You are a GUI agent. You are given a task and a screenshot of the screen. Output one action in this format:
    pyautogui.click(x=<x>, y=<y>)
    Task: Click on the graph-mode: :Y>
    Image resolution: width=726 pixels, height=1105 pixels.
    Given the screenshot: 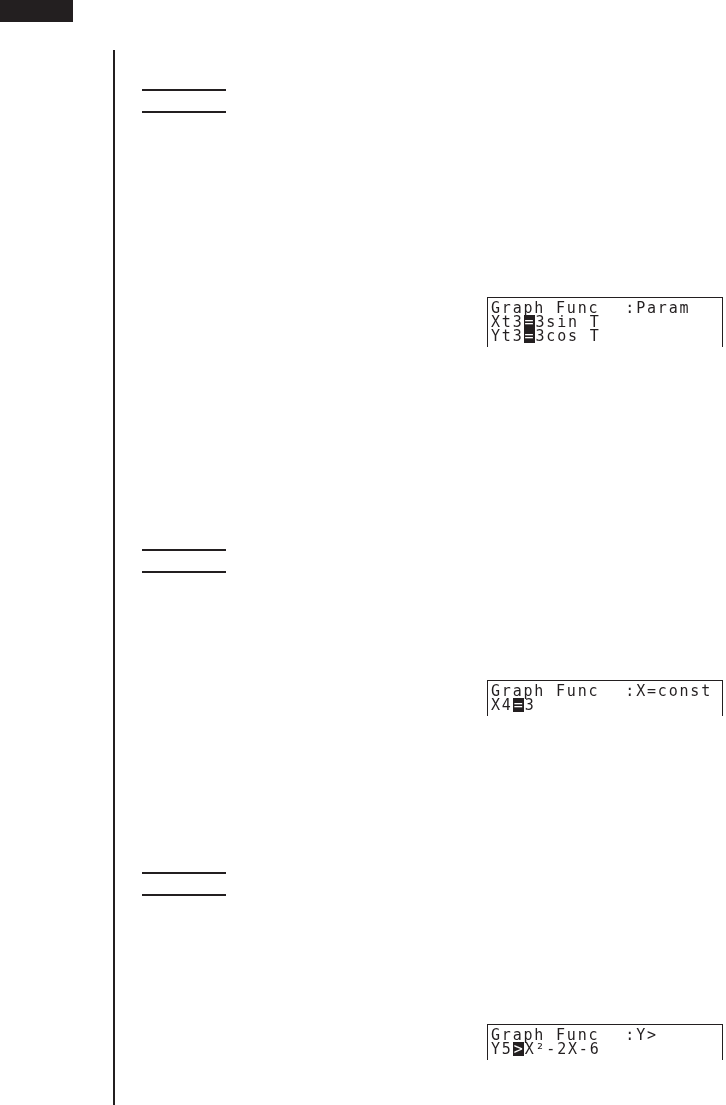 What is the action you would take?
    pyautogui.click(x=641, y=1035)
    